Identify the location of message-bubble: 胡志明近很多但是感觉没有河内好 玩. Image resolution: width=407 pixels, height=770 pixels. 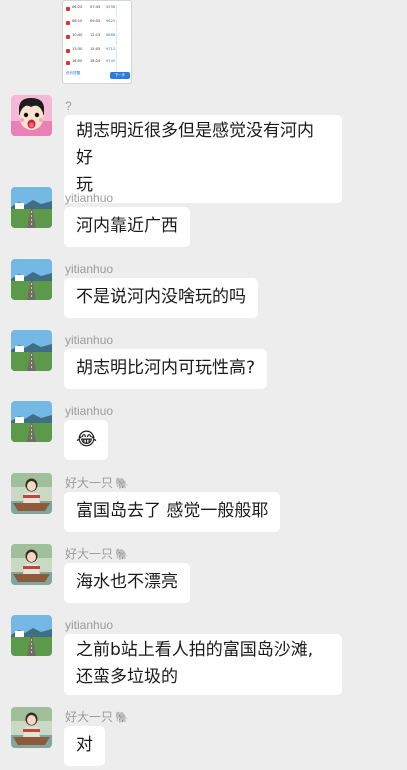
(203, 159).